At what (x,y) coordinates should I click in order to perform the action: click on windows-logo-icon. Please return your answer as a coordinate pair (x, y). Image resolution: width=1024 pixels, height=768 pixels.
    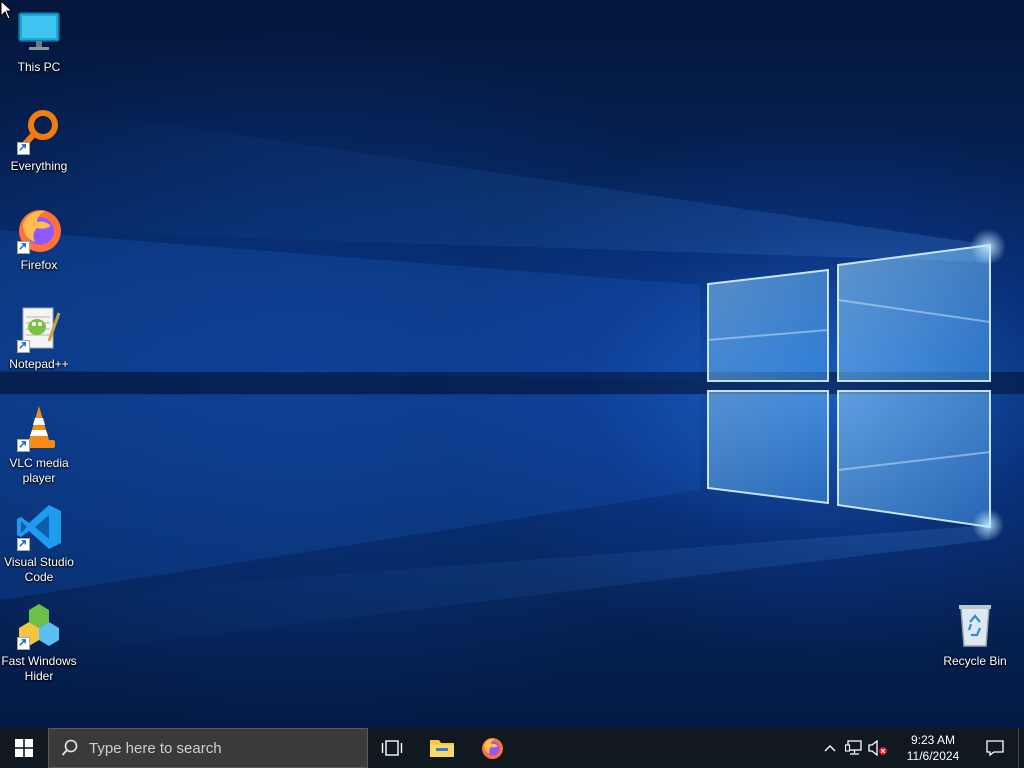
    Looking at the image, I should click on (24, 748).